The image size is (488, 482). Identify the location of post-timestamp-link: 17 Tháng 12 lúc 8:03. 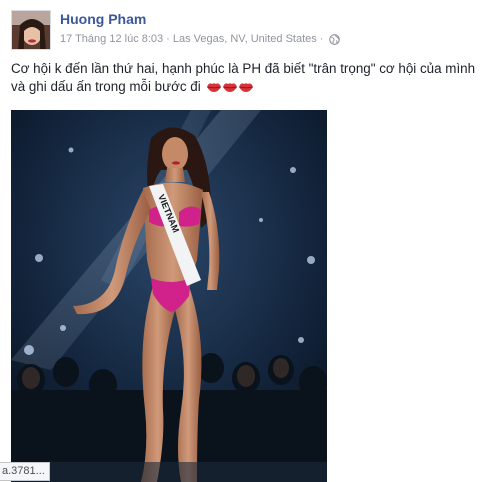
(111, 39).